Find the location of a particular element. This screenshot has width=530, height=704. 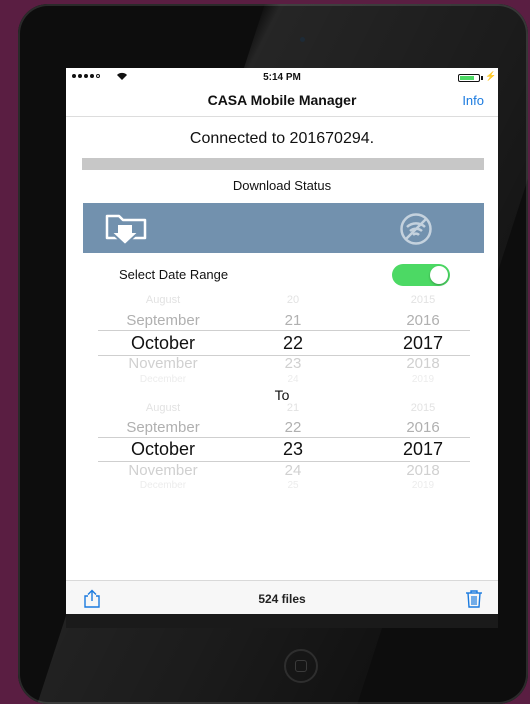

picker-row-selected: October 23 2017 is located at coordinates (284, 449).